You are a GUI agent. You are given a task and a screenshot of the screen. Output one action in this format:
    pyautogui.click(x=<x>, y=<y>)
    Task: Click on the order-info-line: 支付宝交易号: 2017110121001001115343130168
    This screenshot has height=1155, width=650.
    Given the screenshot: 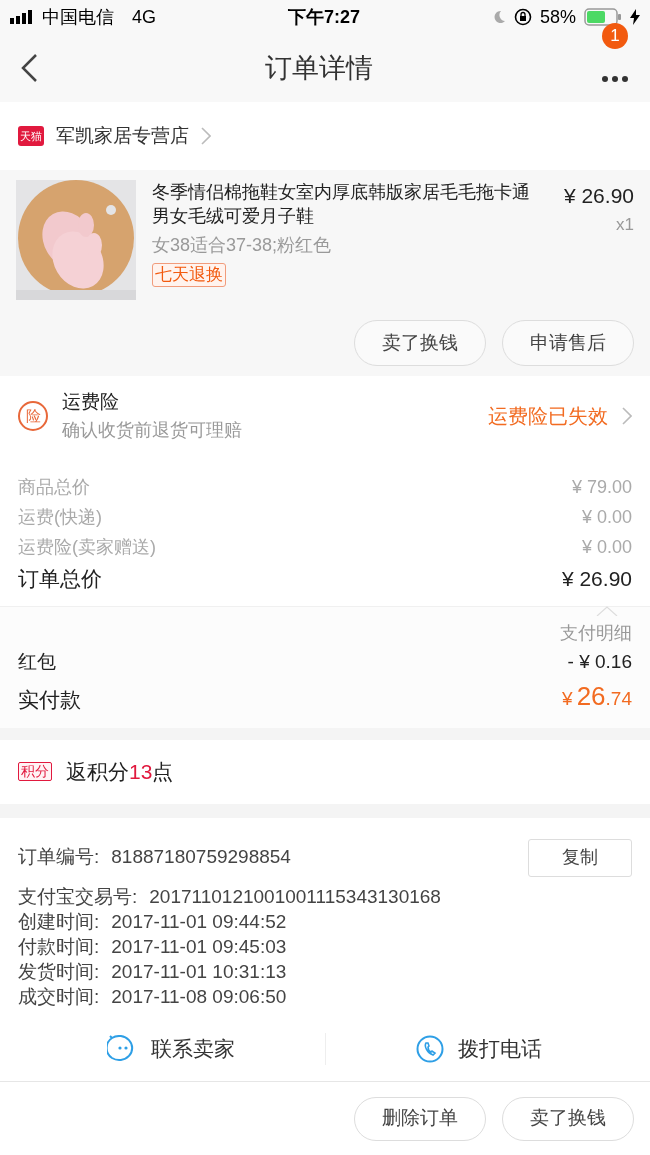 What is the action you would take?
    pyautogui.click(x=229, y=896)
    